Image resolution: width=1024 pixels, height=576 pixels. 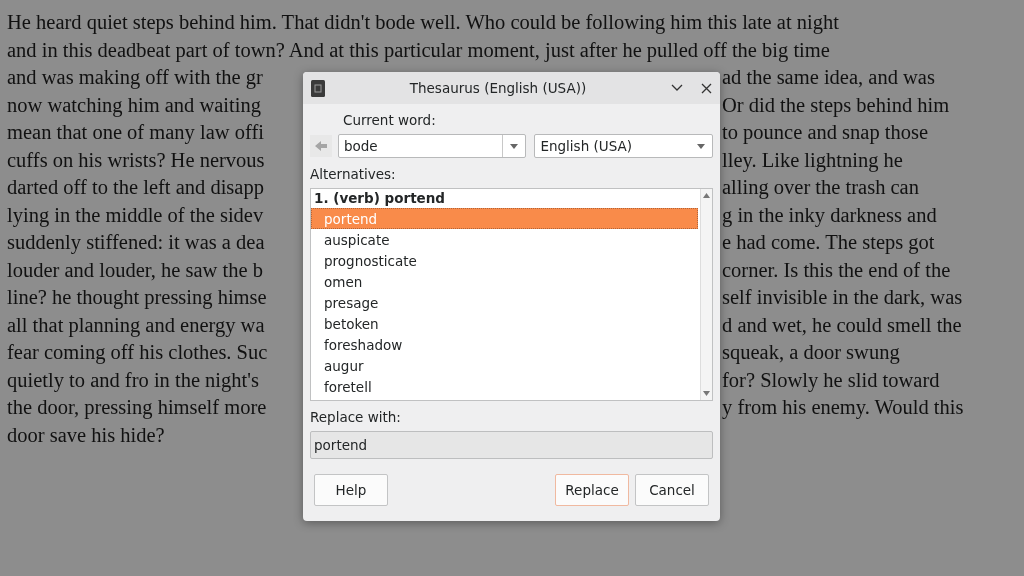 I want to click on text-line: now watching him and waiting, so click(x=134, y=105).